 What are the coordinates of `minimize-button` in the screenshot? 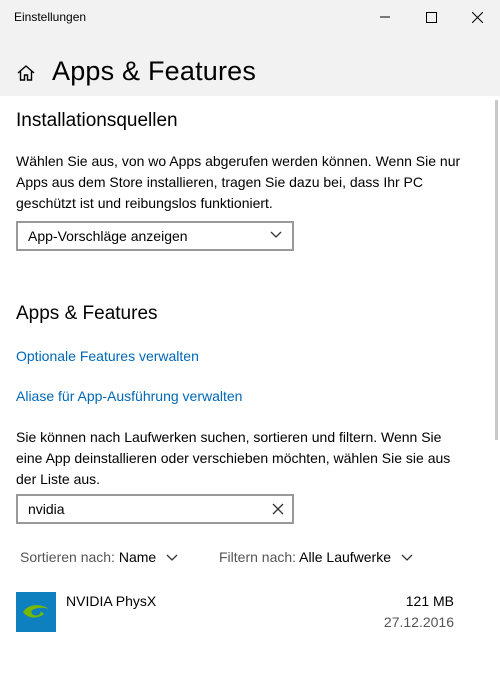 It's located at (385, 17).